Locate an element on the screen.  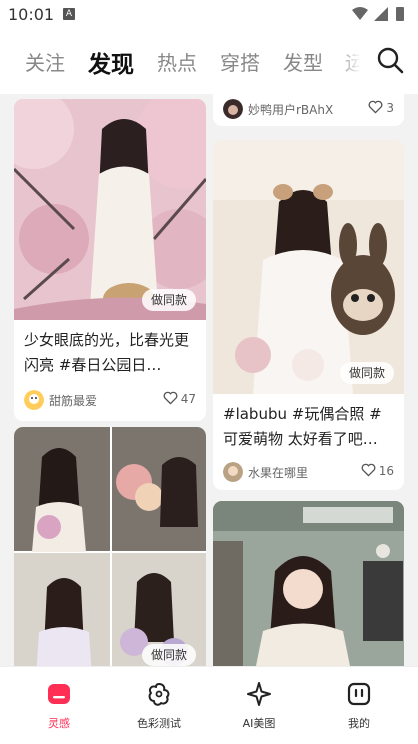
post-meta: 甜筋最爱 47 is located at coordinates (110, 400).